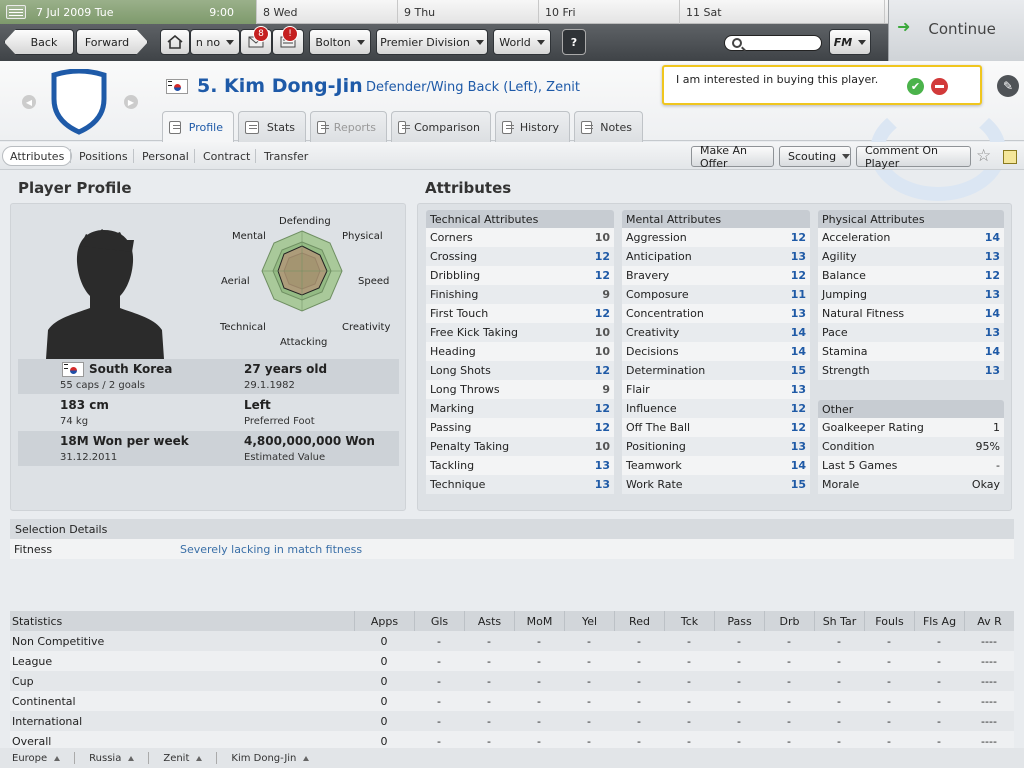 The image size is (1024, 768). What do you see at coordinates (863, 313) in the screenshot?
I see `attribute-name: Natural Fitness` at bounding box center [863, 313].